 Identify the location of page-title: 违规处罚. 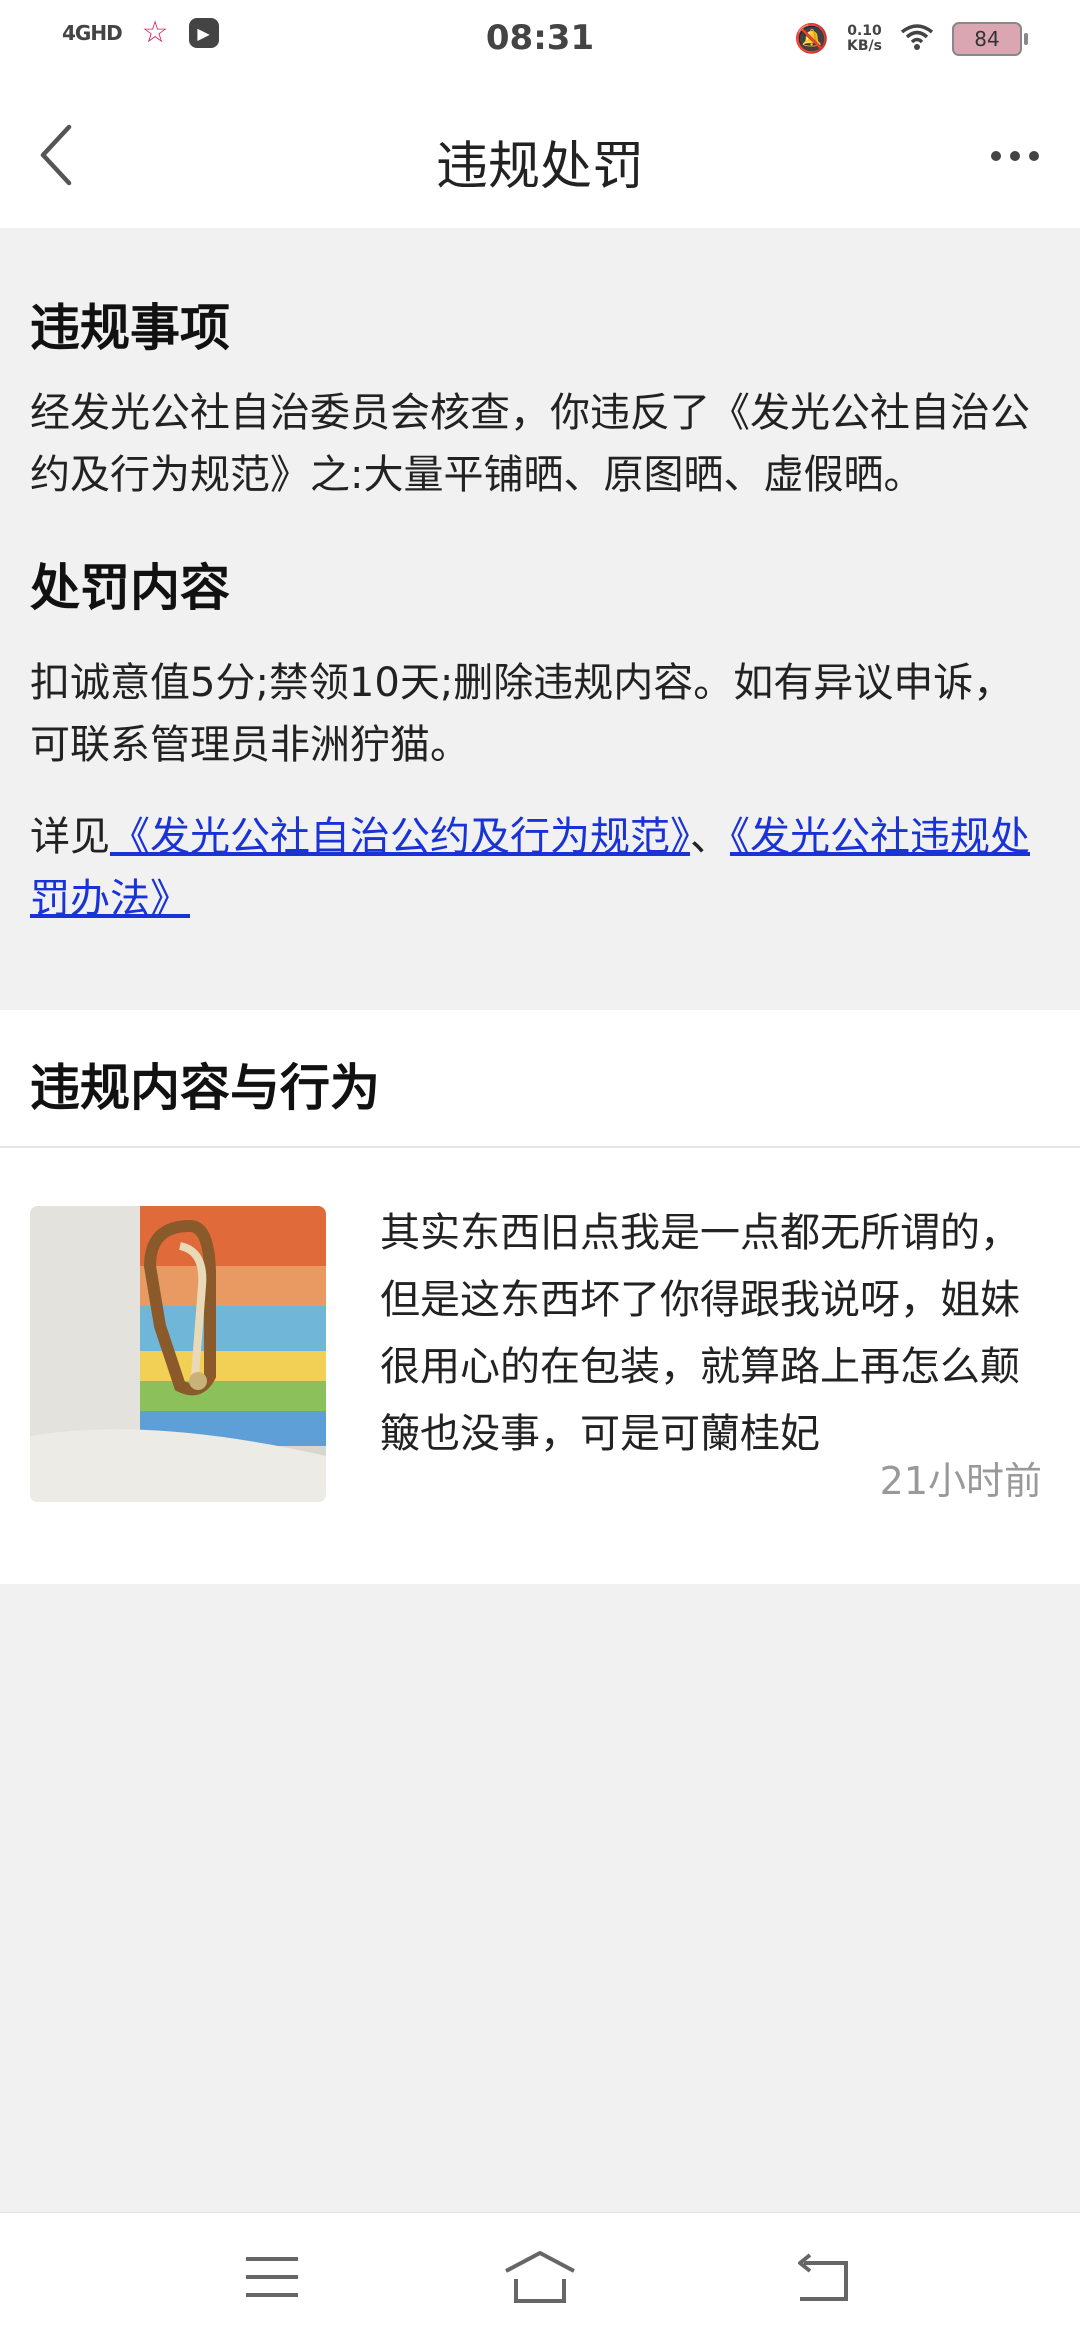
(539, 167).